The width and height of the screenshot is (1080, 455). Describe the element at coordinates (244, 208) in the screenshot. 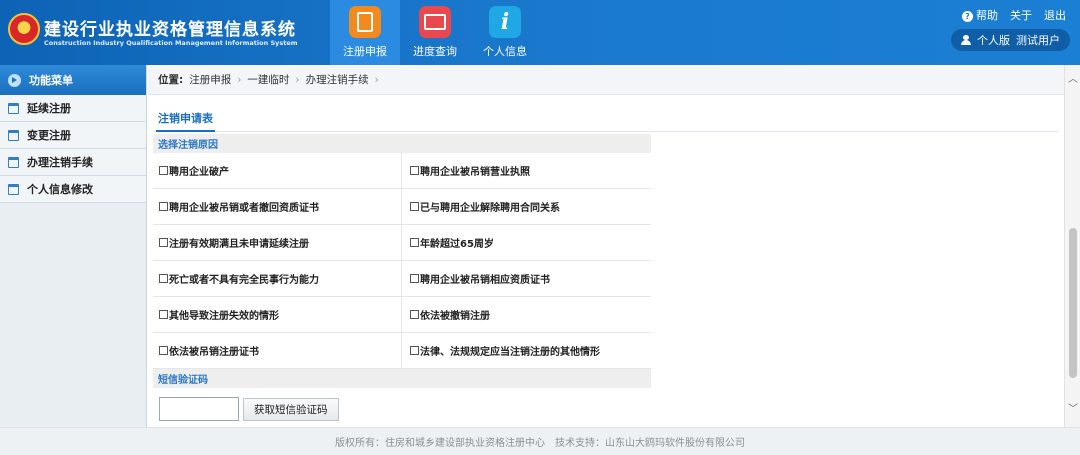

I see `reason-label: 聘用企业被吊销或者撤回资质证书` at that location.